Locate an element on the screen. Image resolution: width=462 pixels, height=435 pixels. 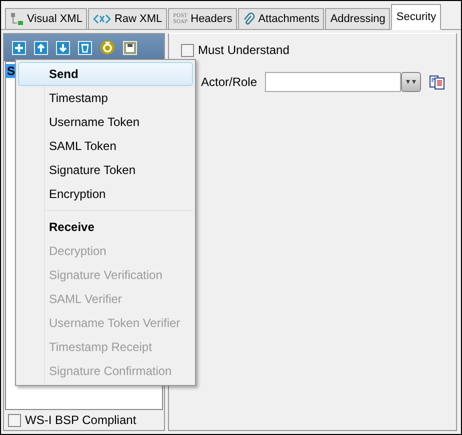
menu-item: Encryption is located at coordinates (105, 194).